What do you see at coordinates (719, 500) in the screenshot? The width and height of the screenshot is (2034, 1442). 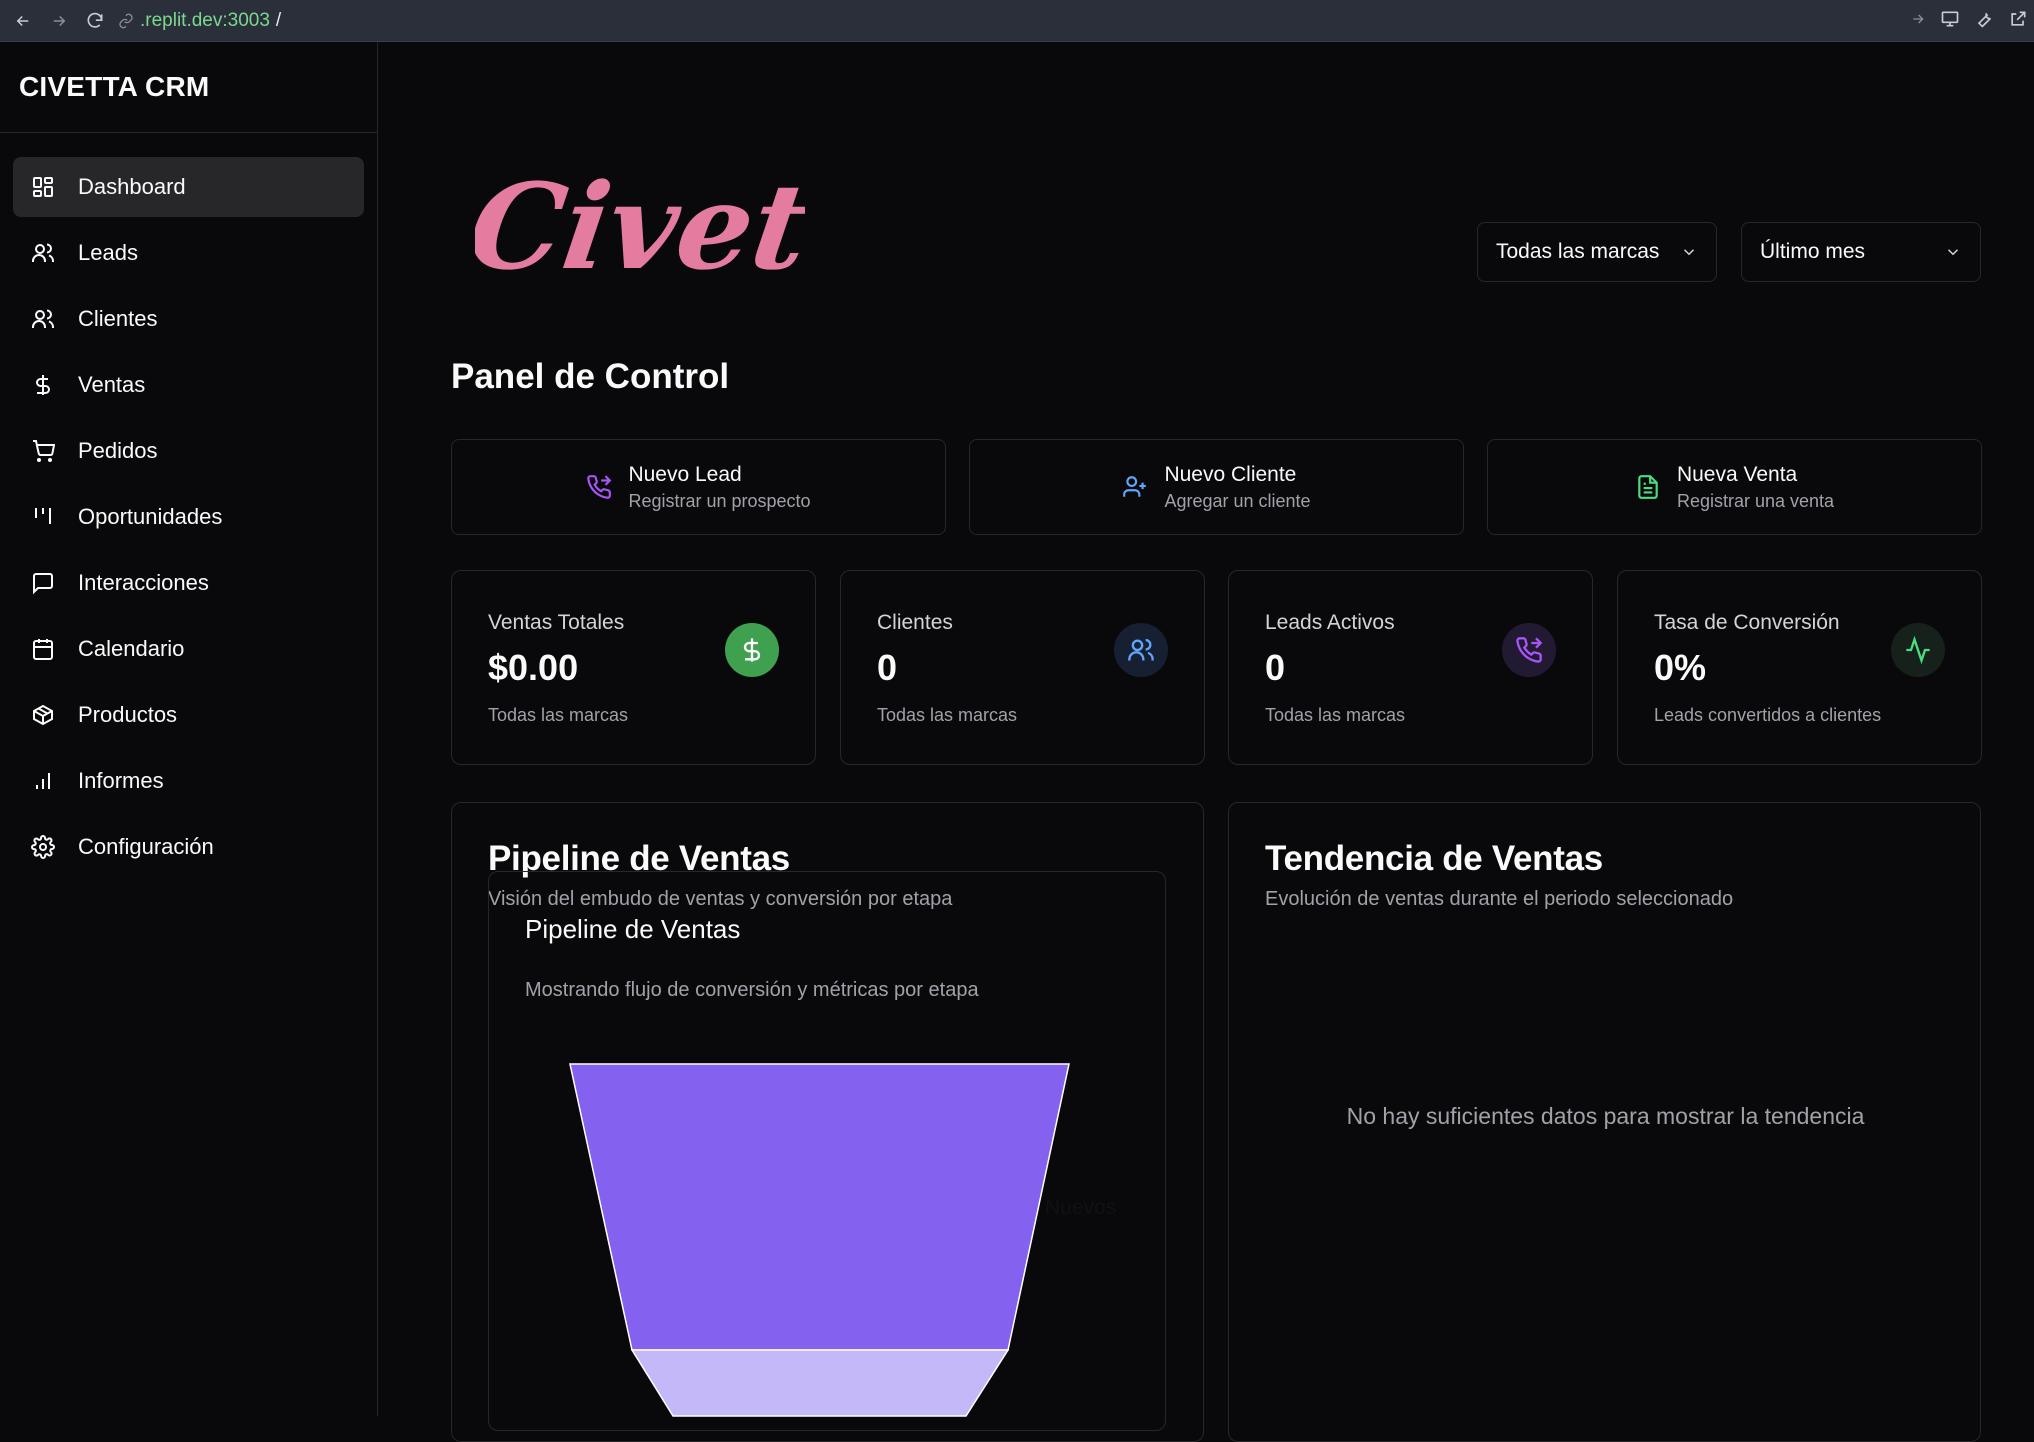 I see `quick-action-subtitle: Registrar un prospecto` at bounding box center [719, 500].